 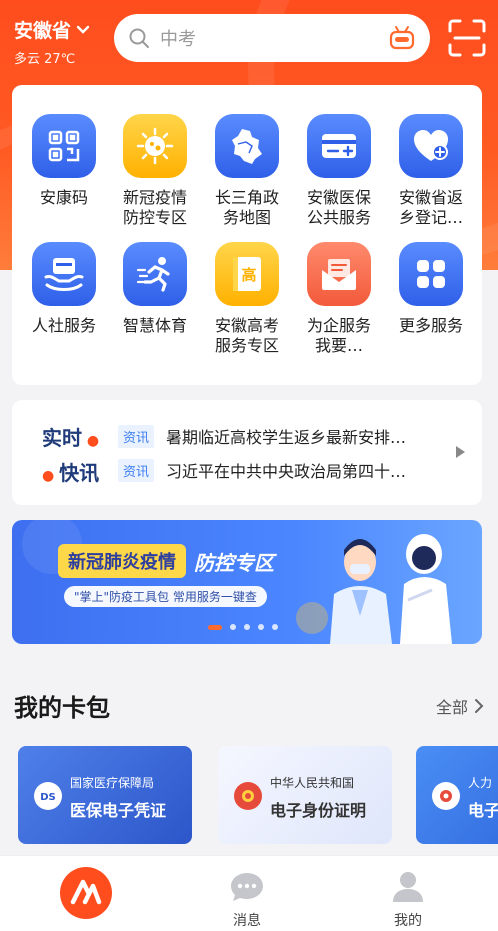 What do you see at coordinates (247, 146) in the screenshot?
I see `map-icon` at bounding box center [247, 146].